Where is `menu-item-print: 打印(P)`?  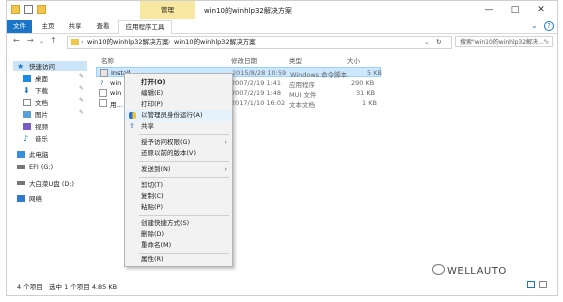 menu-item-print: 打印(P) is located at coordinates (178, 104).